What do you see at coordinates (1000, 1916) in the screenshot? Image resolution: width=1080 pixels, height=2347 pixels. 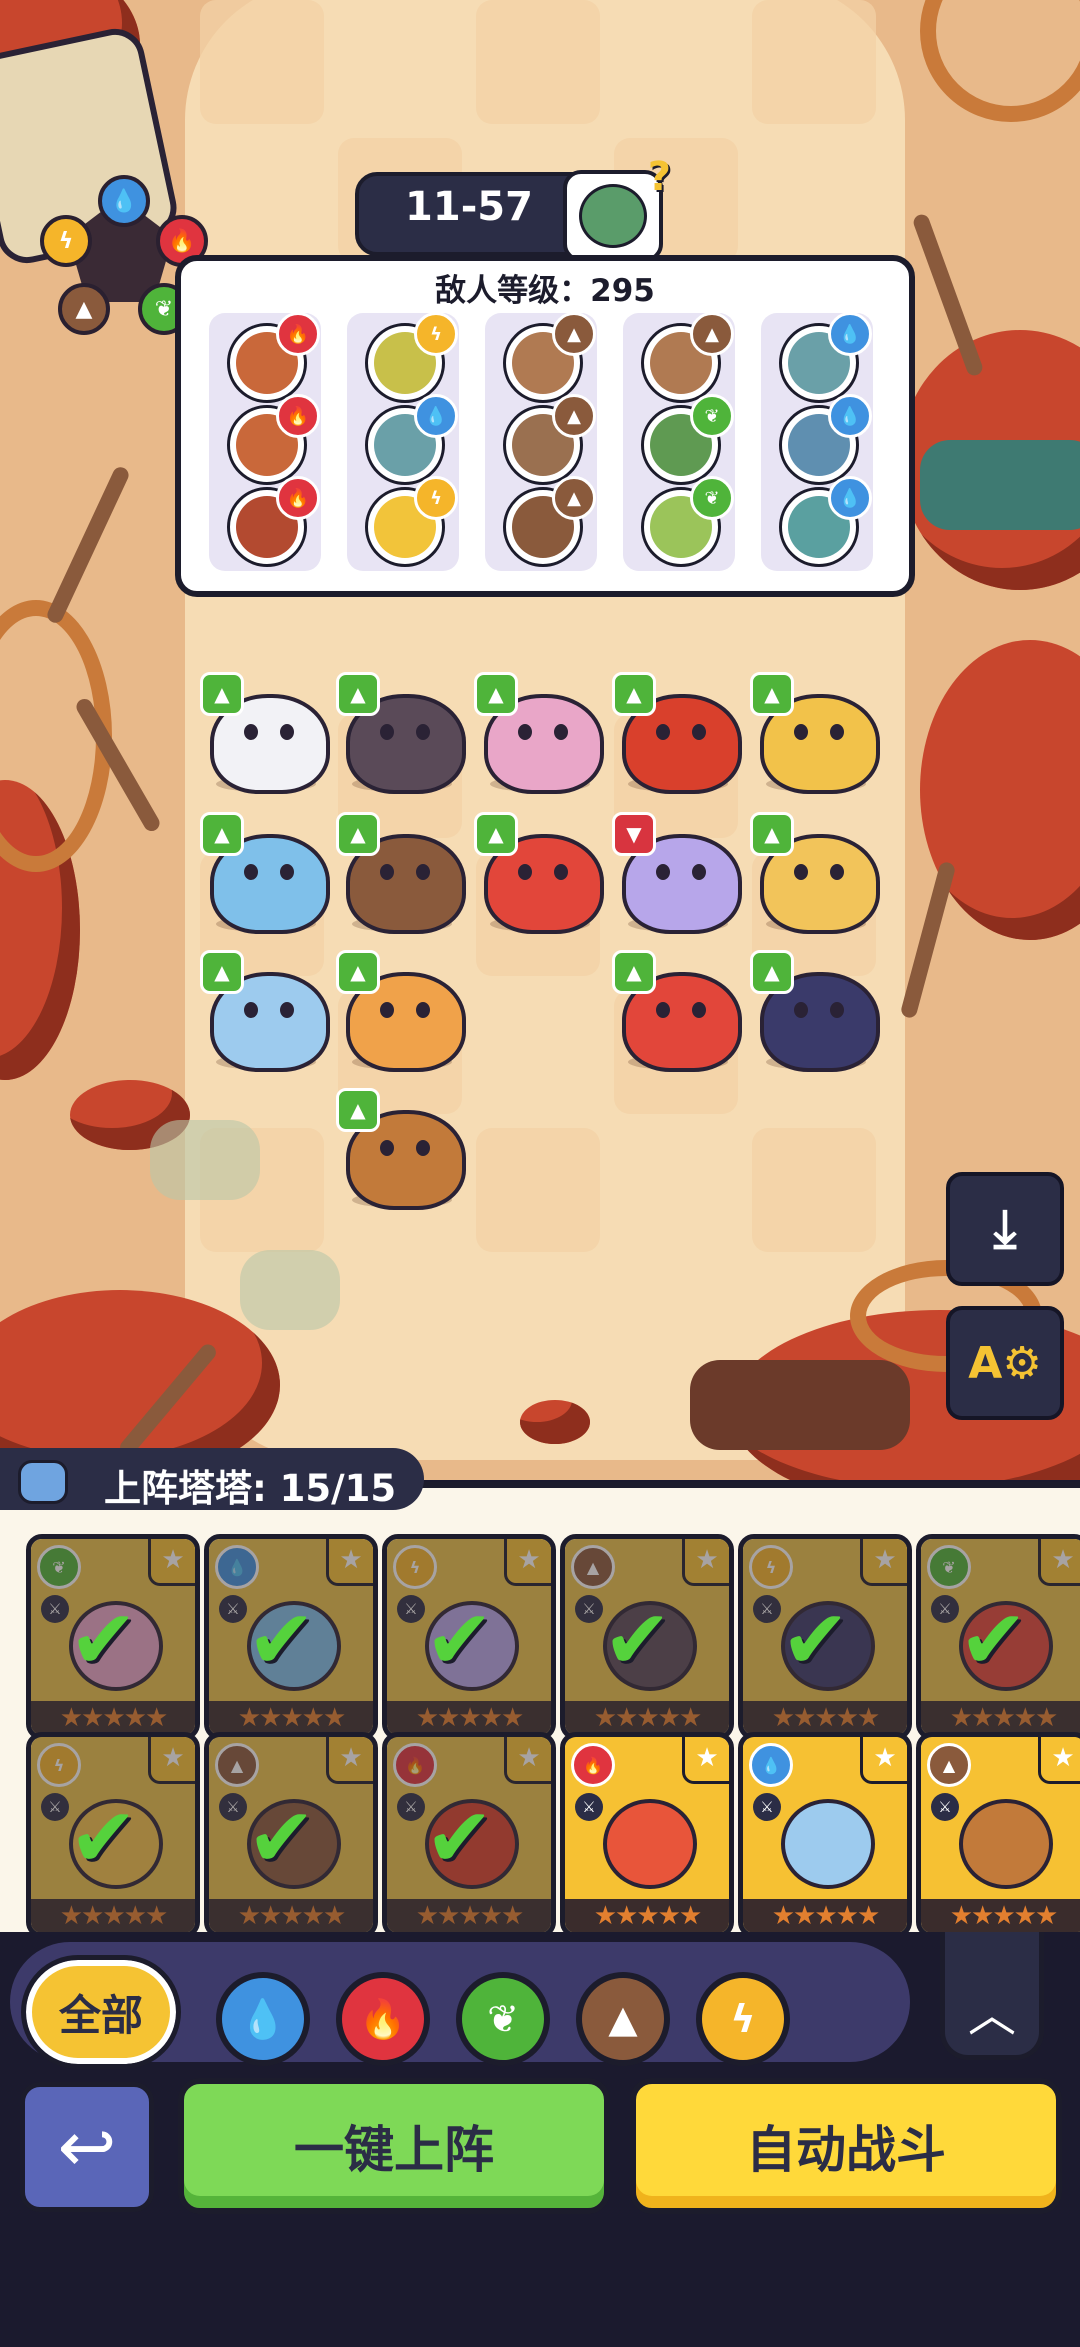 I see `card-stars: ★★★★★` at bounding box center [1000, 1916].